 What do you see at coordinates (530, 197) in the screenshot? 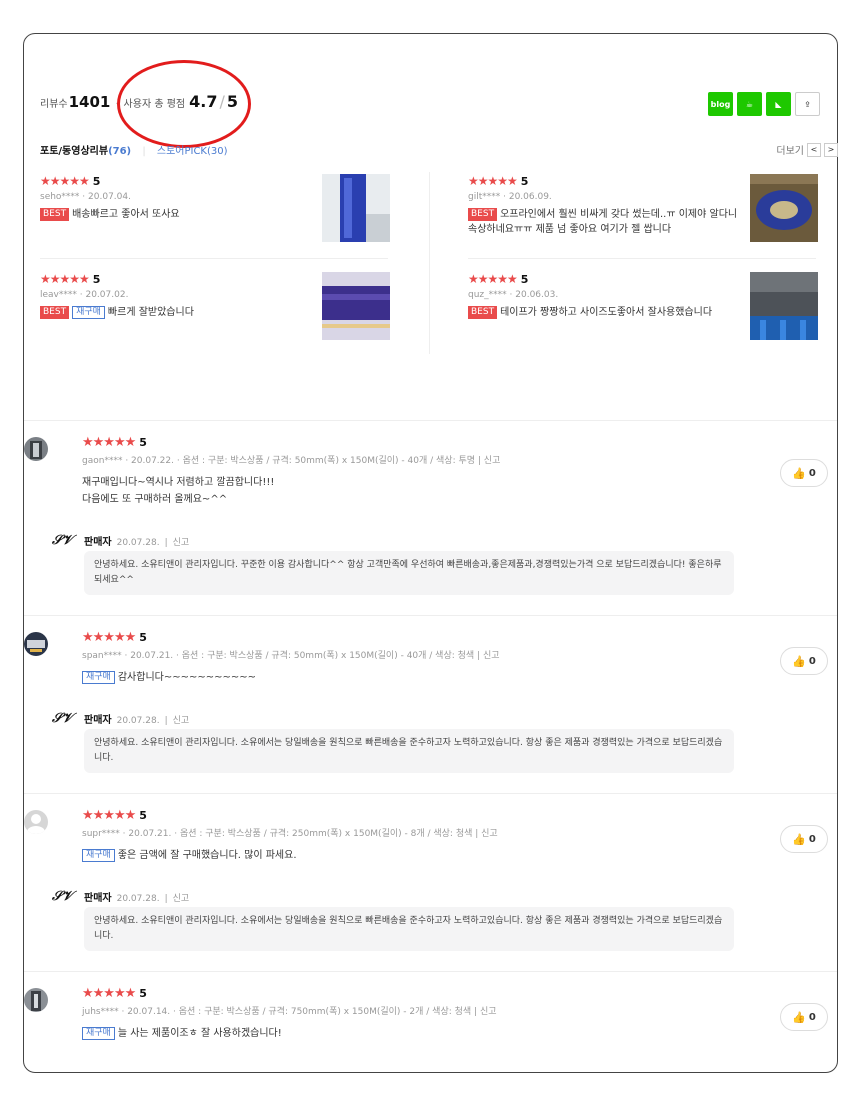
I see `review-date: 20.06.09.` at bounding box center [530, 197].